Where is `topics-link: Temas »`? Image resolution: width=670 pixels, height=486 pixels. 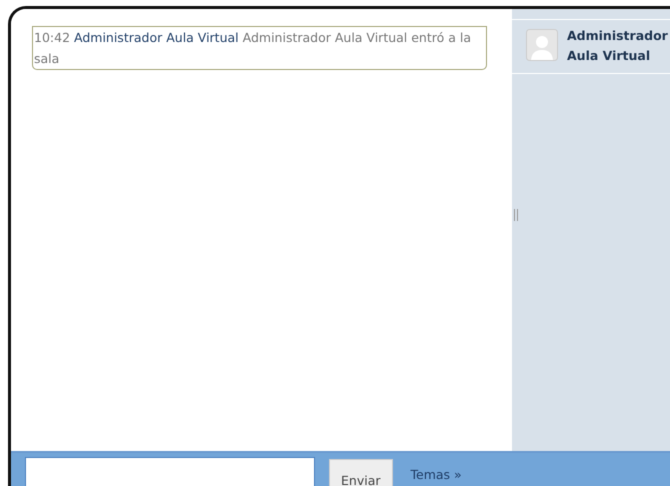
topics-link: Temas » is located at coordinates (436, 474).